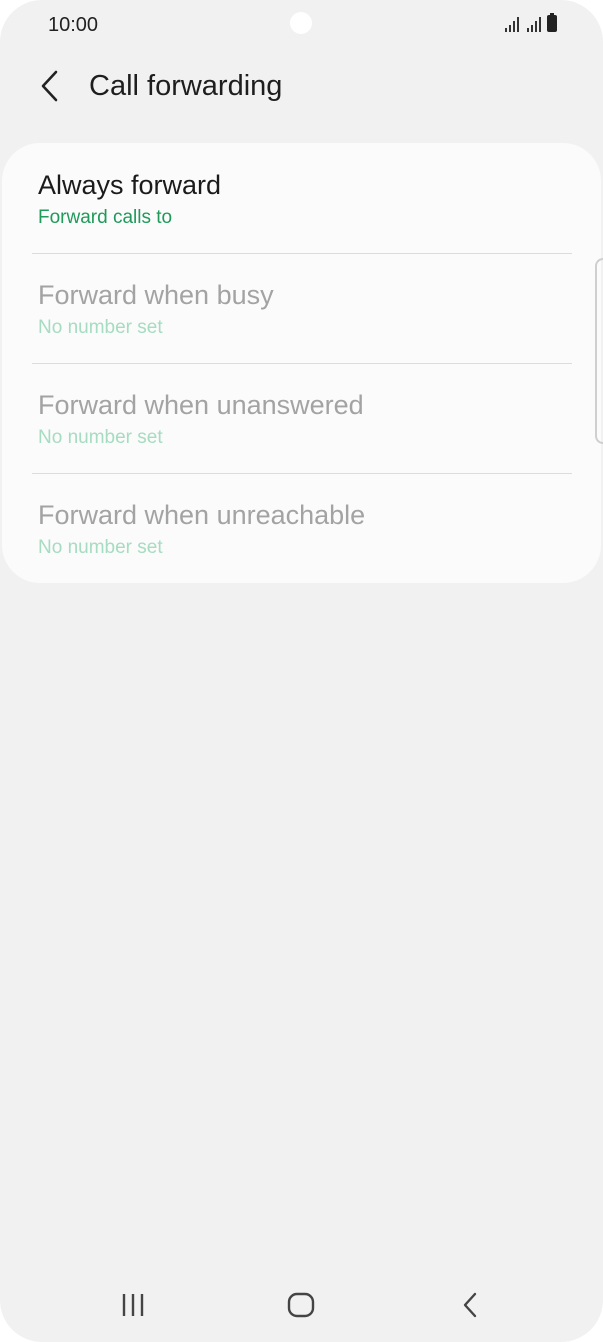  What do you see at coordinates (301, 198) in the screenshot?
I see `option-always-forward: Always forward Forward calls to` at bounding box center [301, 198].